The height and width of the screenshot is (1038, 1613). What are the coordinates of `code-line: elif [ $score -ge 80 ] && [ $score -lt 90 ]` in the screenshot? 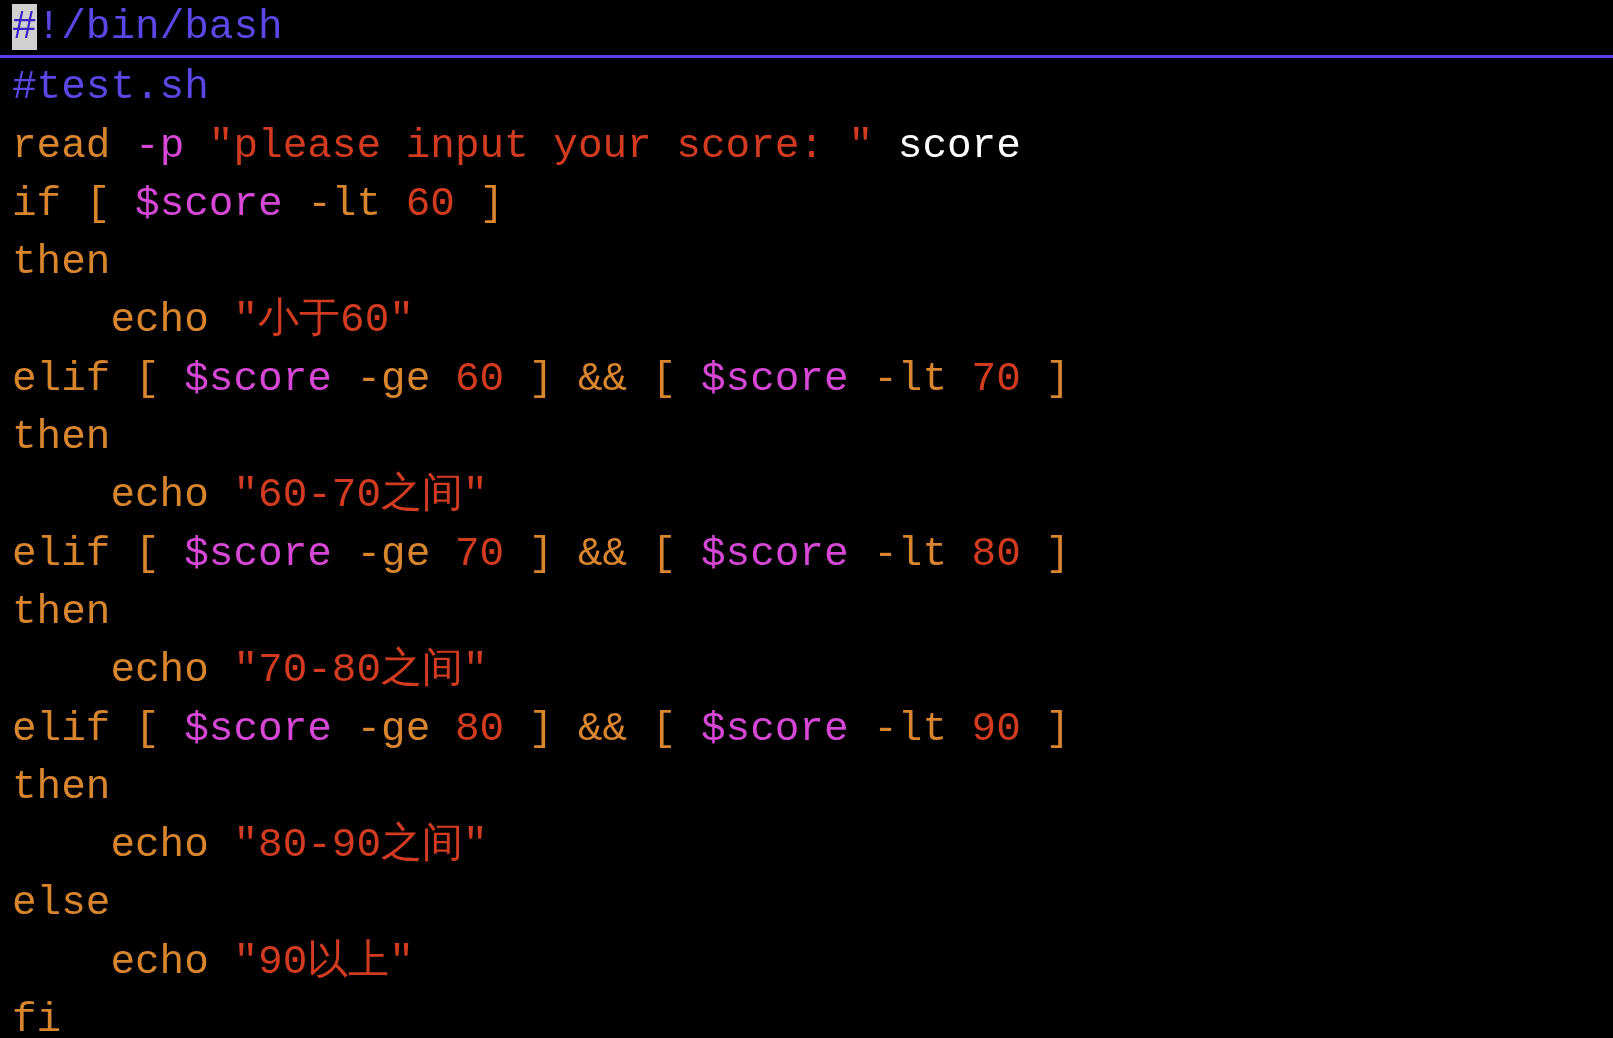 It's located at (541, 729).